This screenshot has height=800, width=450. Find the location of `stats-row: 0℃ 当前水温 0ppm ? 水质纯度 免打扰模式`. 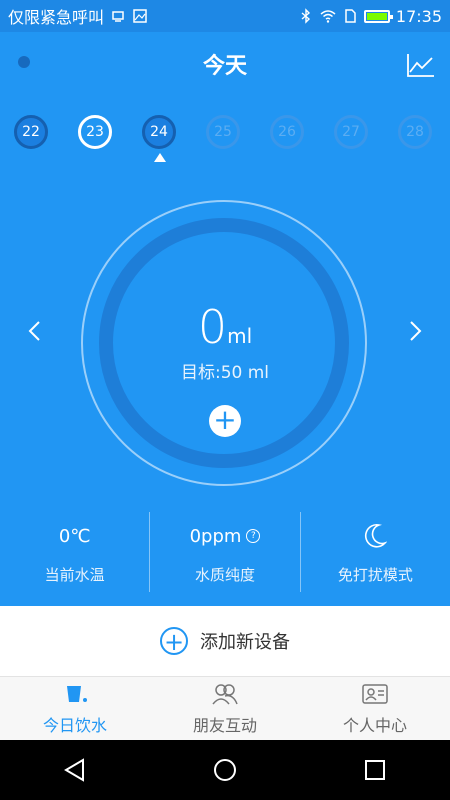

stats-row: 0℃ 当前水温 0ppm ? 水质纯度 免打扰模式 is located at coordinates (225, 552).